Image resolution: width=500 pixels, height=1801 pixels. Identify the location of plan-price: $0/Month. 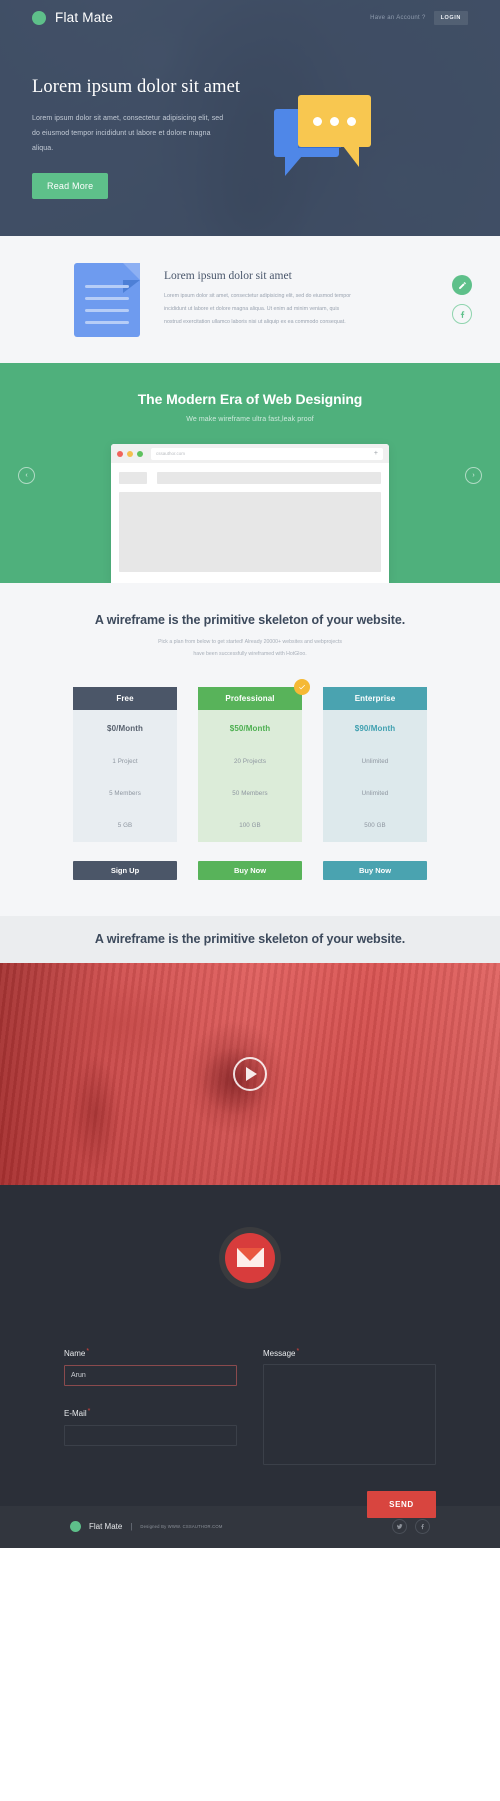
(125, 729).